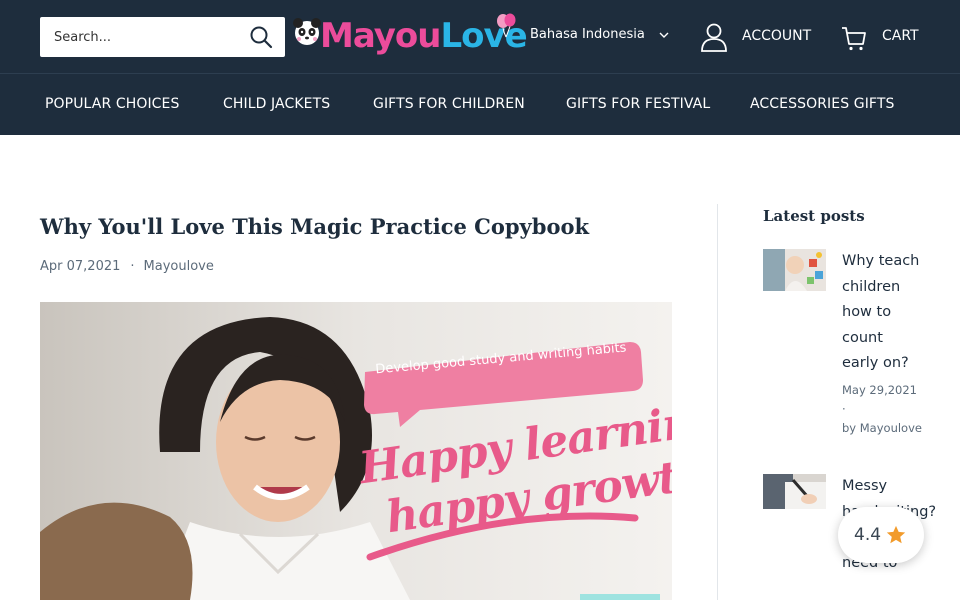 This screenshot has height=600, width=960. What do you see at coordinates (896, 535) in the screenshot?
I see `star-icon` at bounding box center [896, 535].